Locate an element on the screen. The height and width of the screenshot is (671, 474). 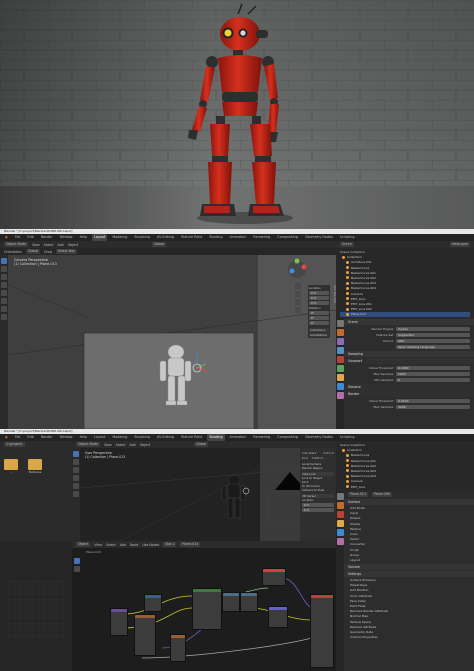
principled-bsdf-node is located at coordinates (207, 609).